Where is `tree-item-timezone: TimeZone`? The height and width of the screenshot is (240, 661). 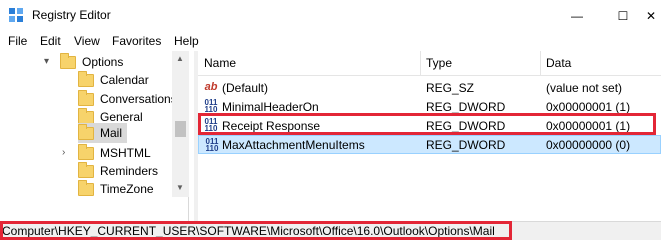 tree-item-timezone: TimeZone is located at coordinates (116, 189).